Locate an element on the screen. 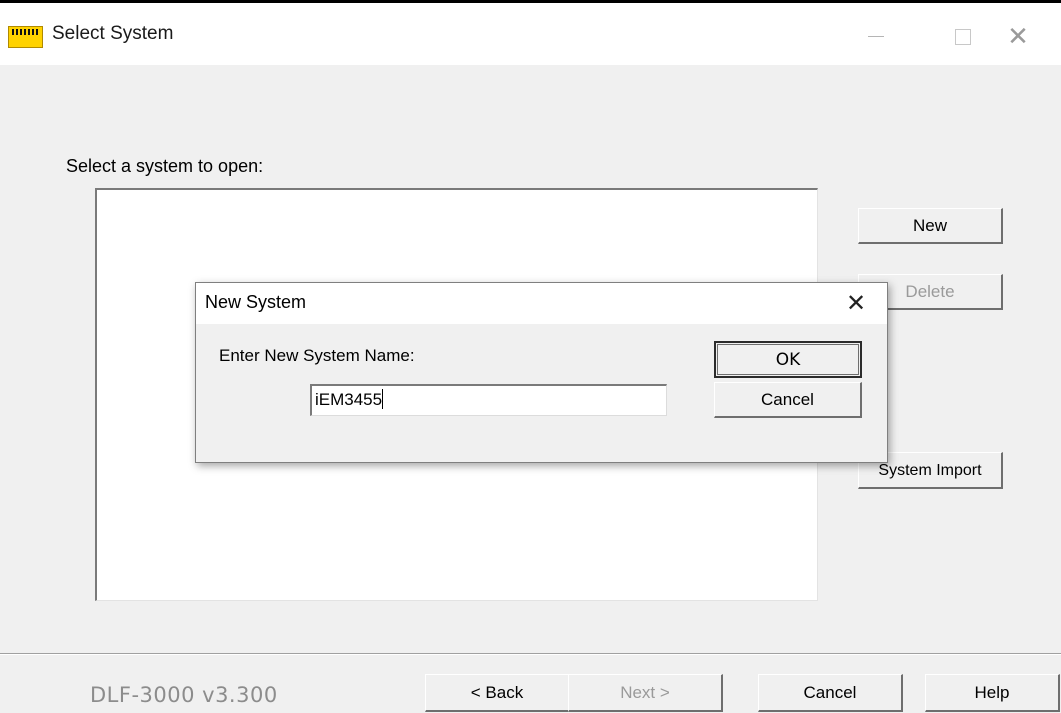 This screenshot has width=1061, height=713. back-button: < Back is located at coordinates (497, 693).